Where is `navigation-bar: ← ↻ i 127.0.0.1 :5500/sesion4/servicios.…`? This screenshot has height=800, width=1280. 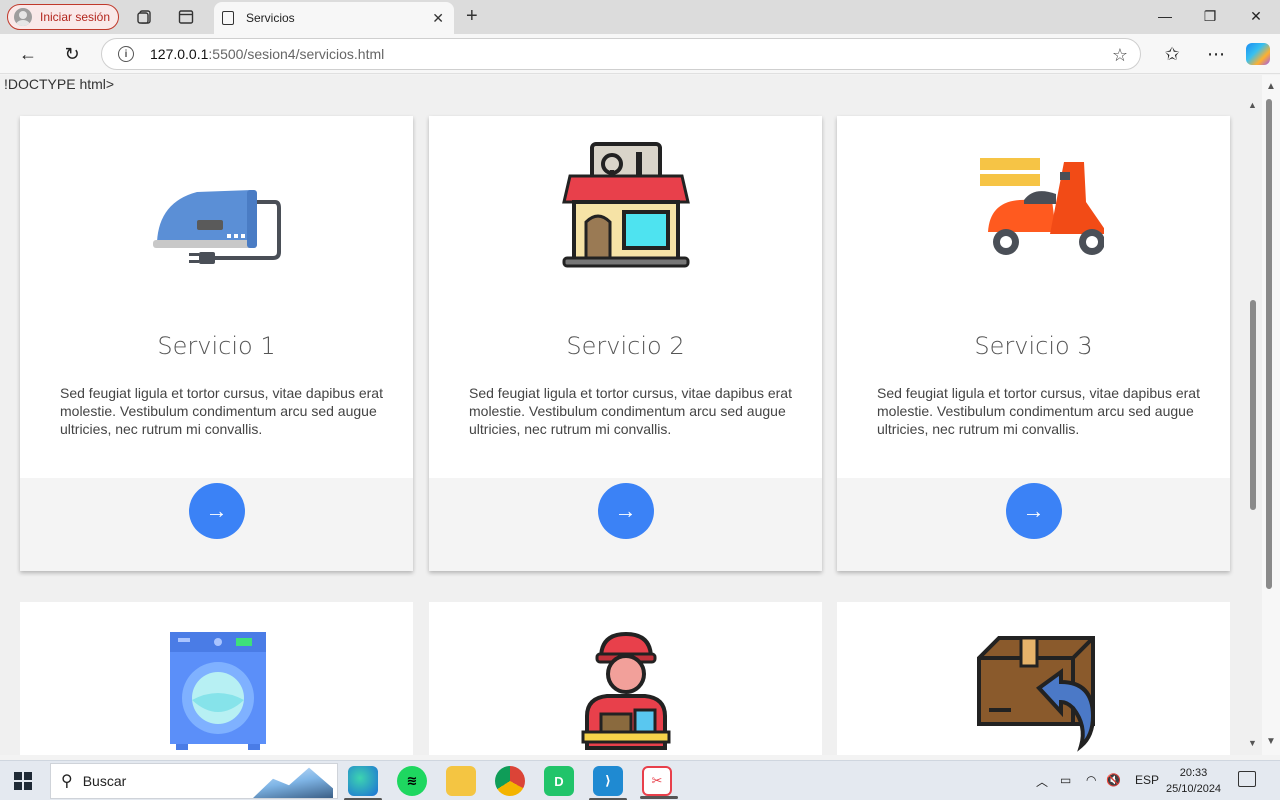 navigation-bar: ← ↻ i 127.0.0.1 :5500/sesion4/servicios.… is located at coordinates (640, 54).